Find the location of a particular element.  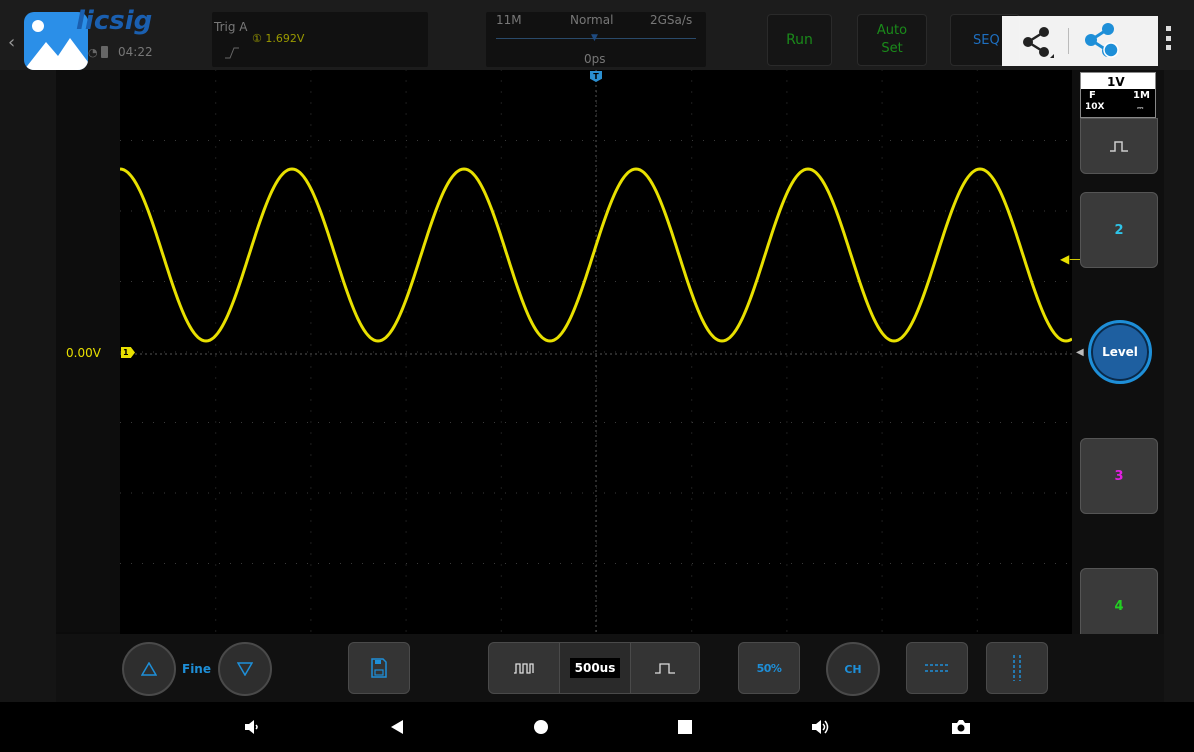

level-label: Level is located at coordinates (1120, 352).